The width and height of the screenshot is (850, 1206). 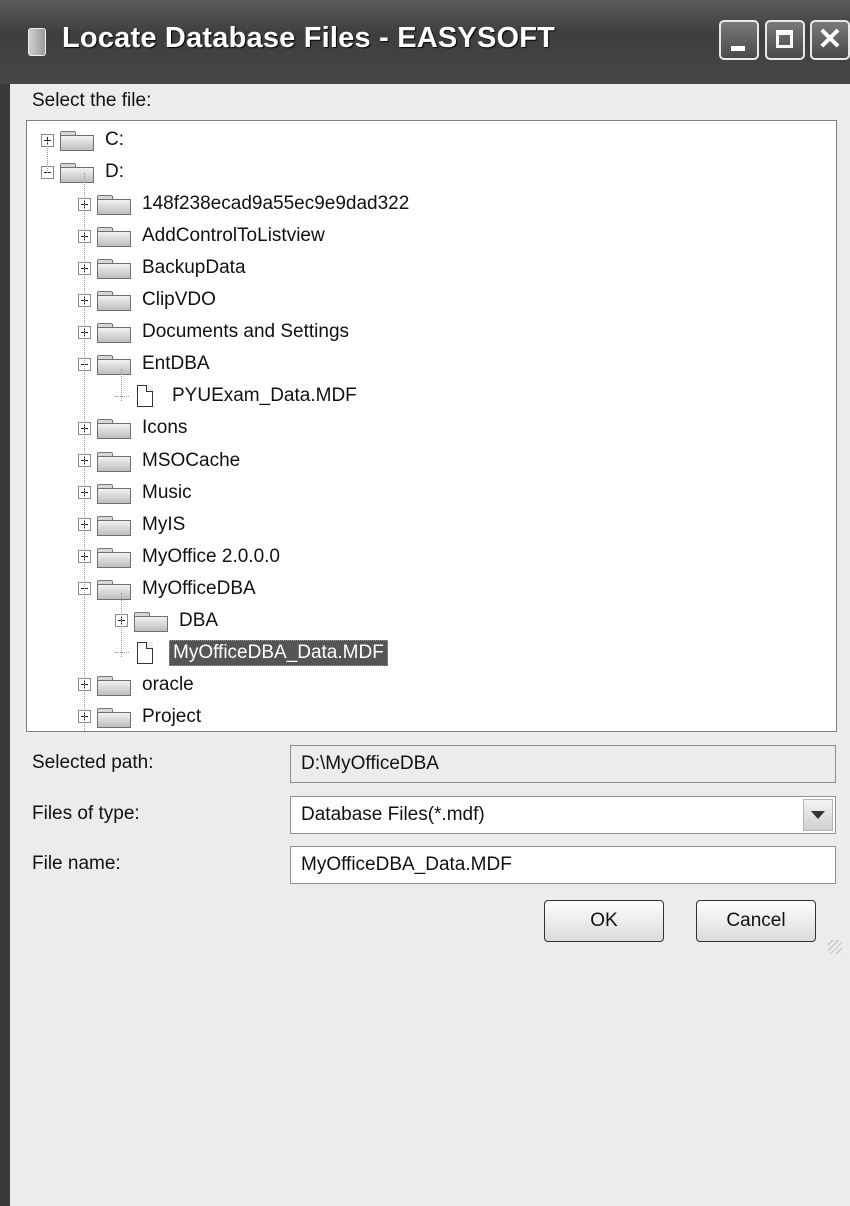 I want to click on close-icon: ✕, so click(x=830, y=39).